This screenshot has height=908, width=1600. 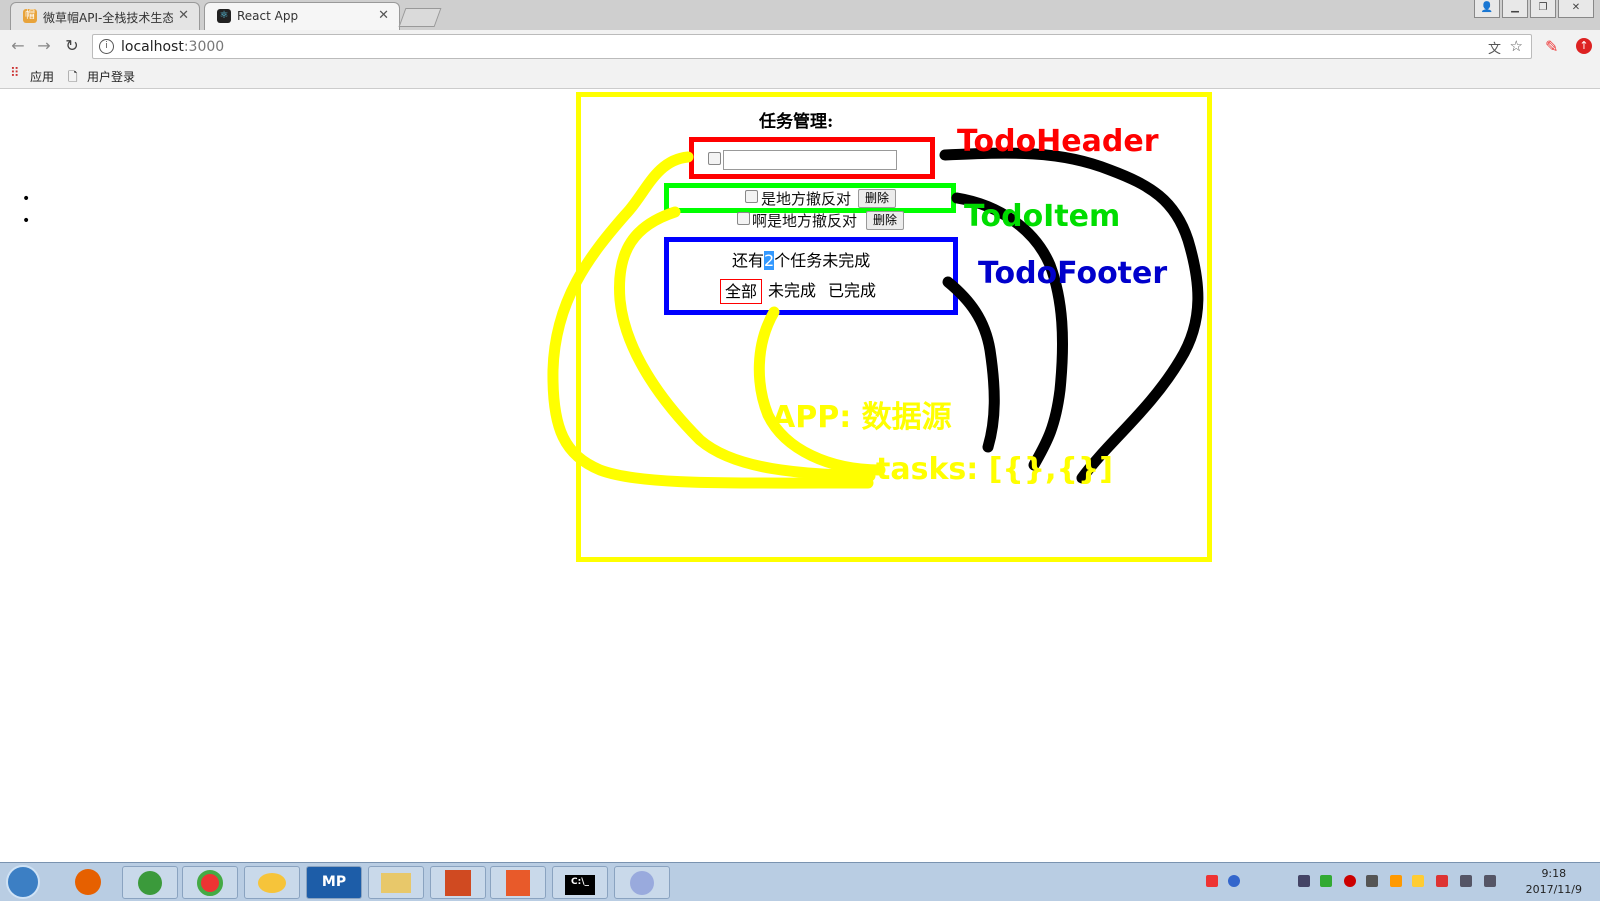 I want to click on firefox-icon, so click(x=88, y=882).